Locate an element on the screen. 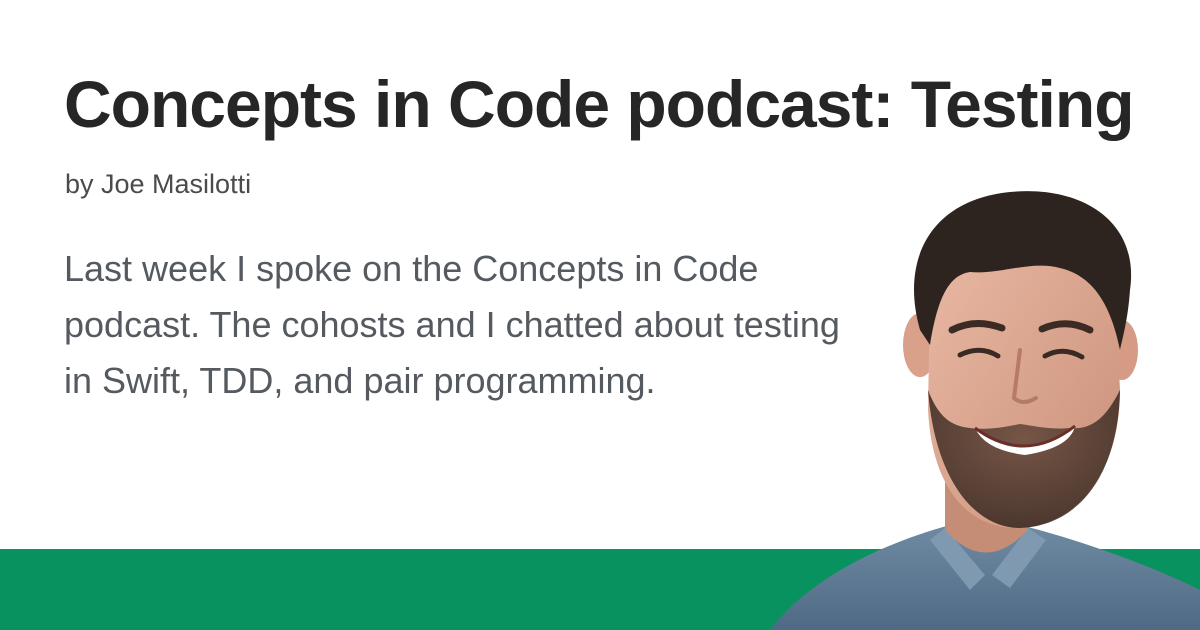 The image size is (1200, 630). post-author: by Joe Masilotti is located at coordinates (158, 184).